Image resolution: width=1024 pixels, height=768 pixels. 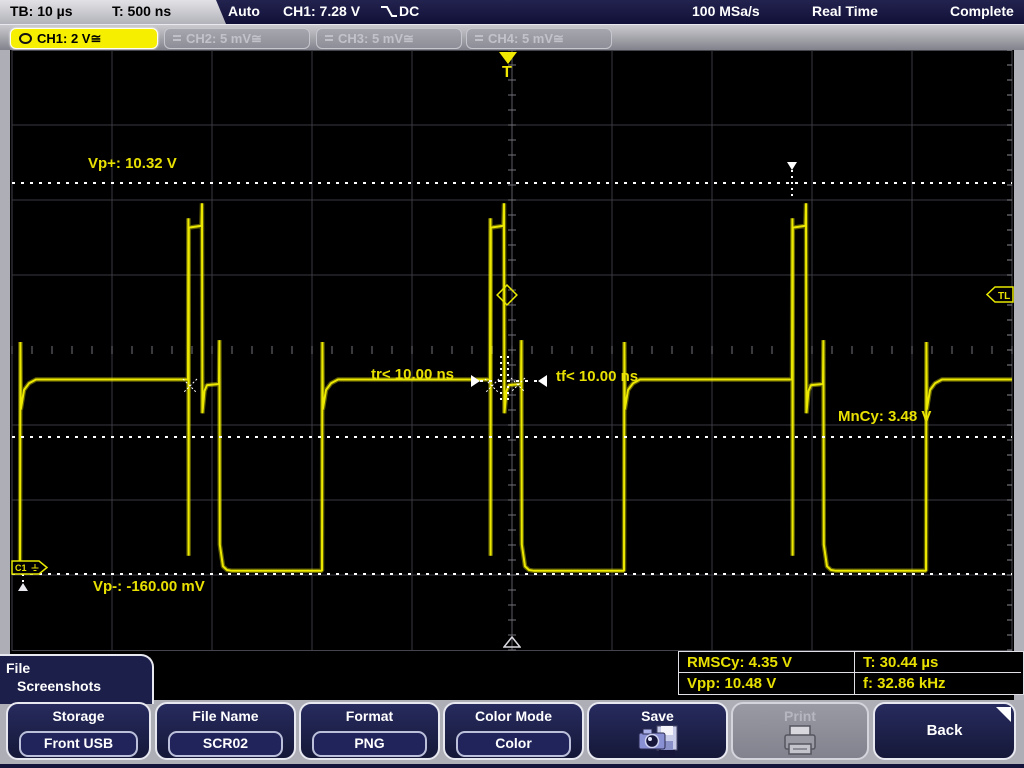 What do you see at coordinates (542, 381) in the screenshot?
I see `measure-arrow-left-icon` at bounding box center [542, 381].